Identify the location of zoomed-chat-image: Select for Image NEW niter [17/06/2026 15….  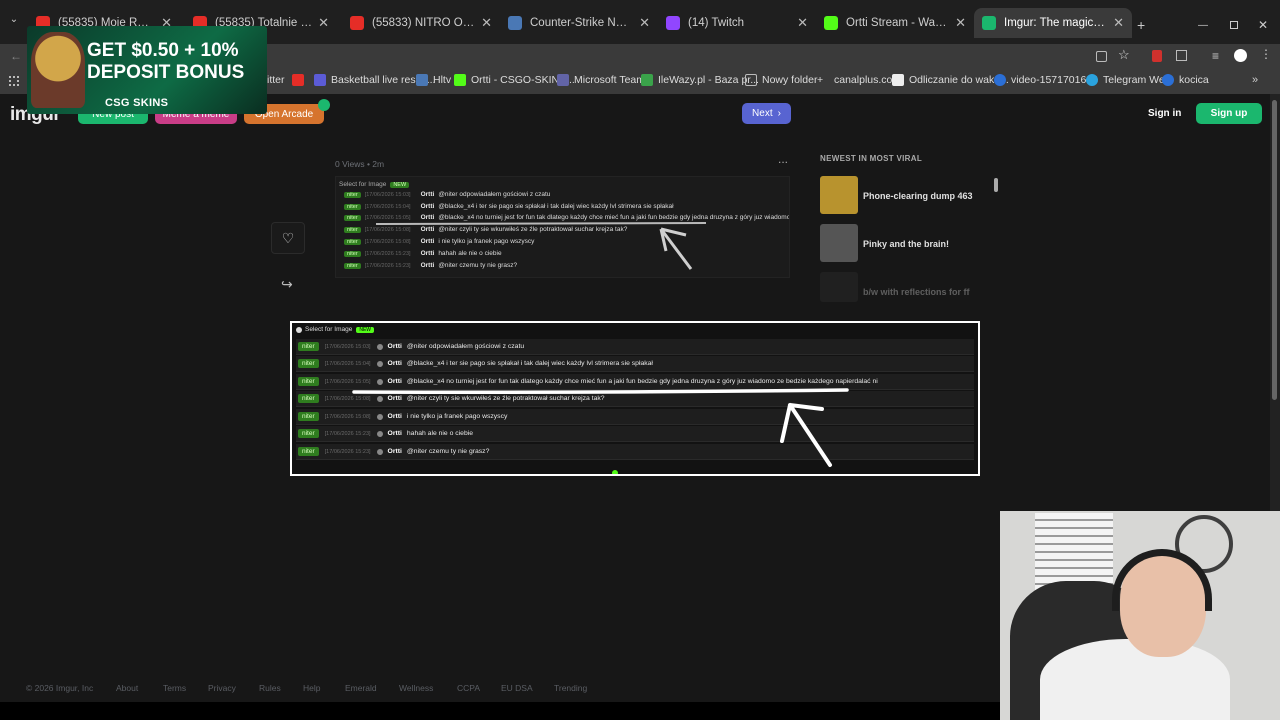
(635, 398).